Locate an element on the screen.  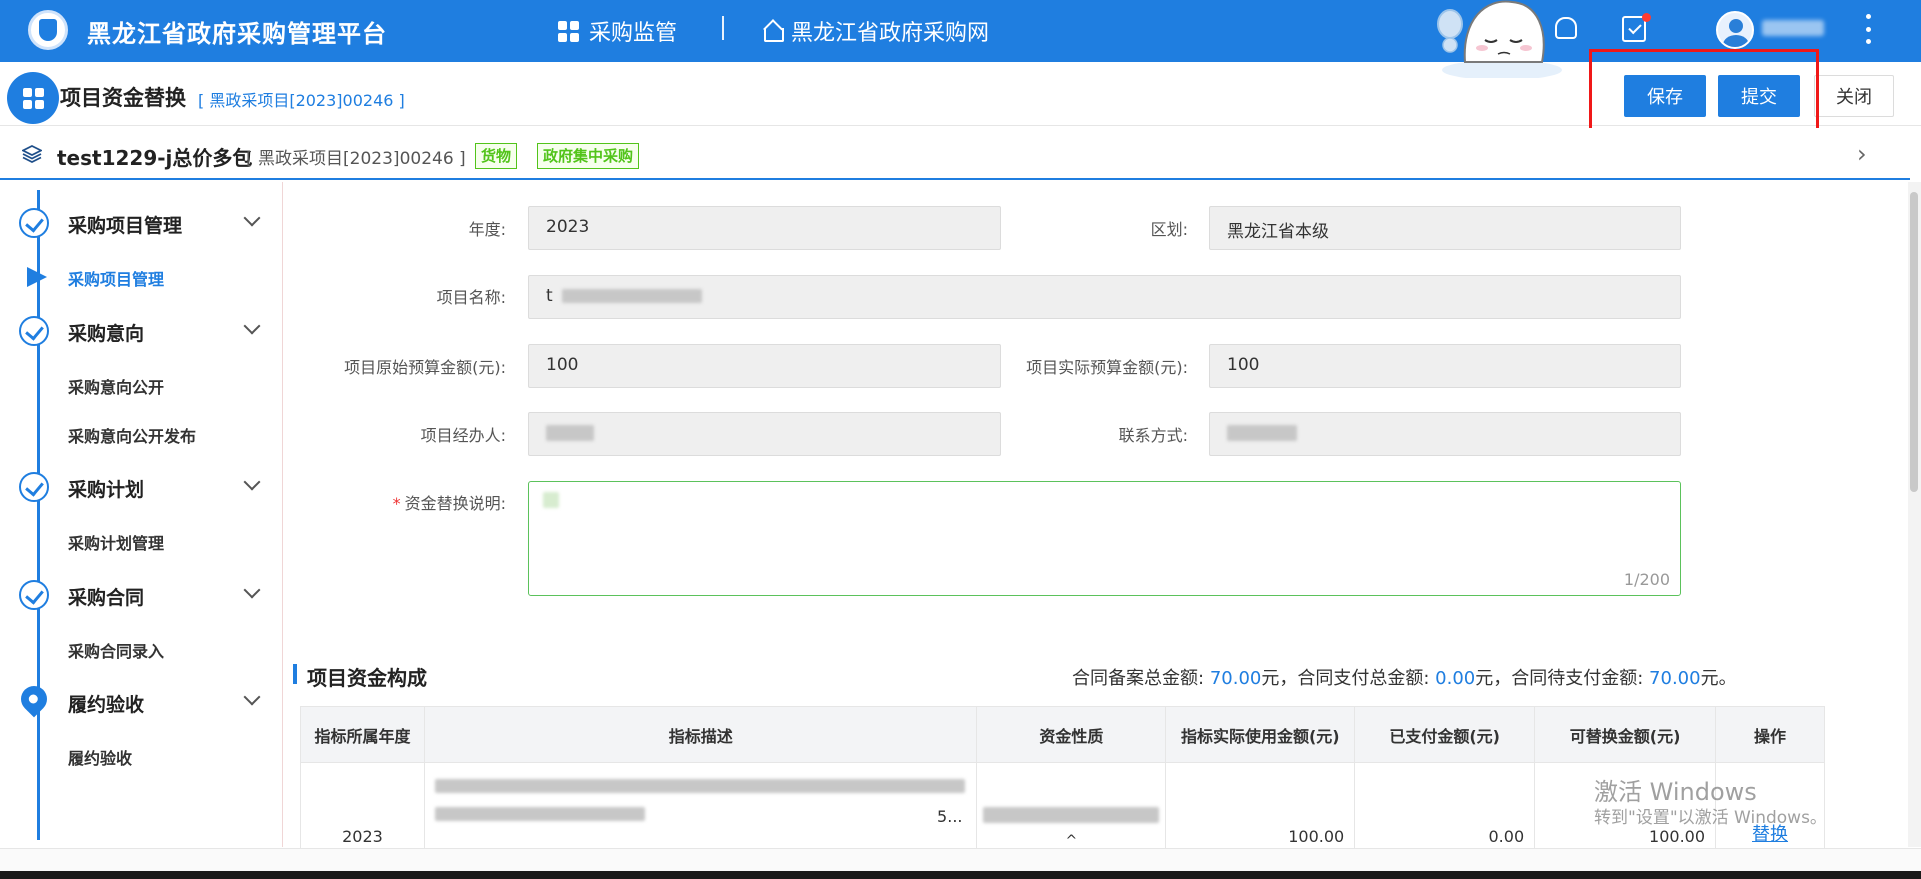
app-title: 黑龙江省政府采购管理平台 is located at coordinates (237, 34).